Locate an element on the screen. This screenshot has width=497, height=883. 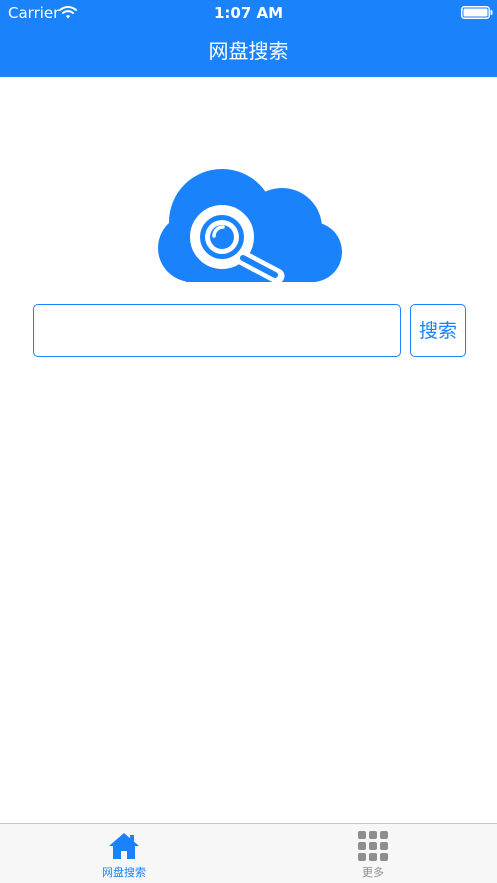
tab-netdisk-search: 网盘搜索 is located at coordinates (124, 853).